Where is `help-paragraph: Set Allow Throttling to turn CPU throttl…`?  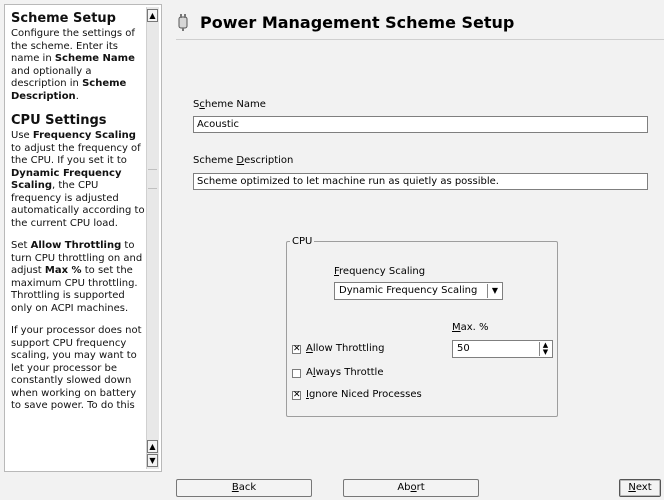 help-paragraph: Set Allow Throttling to turn CPU throttl… is located at coordinates (77, 277).